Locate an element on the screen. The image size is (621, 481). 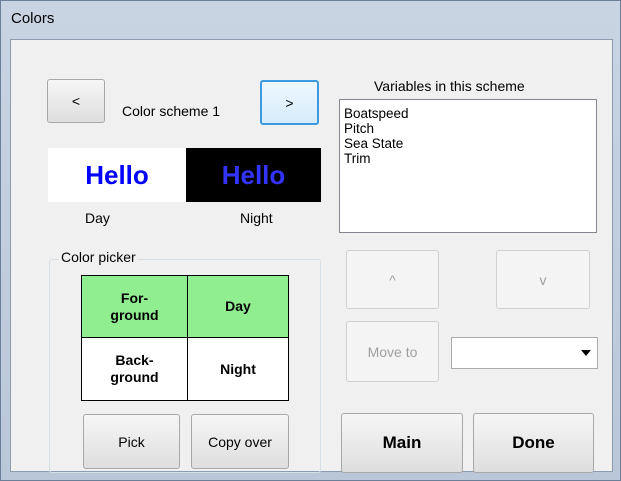
night-preview: Hello is located at coordinates (253, 175).